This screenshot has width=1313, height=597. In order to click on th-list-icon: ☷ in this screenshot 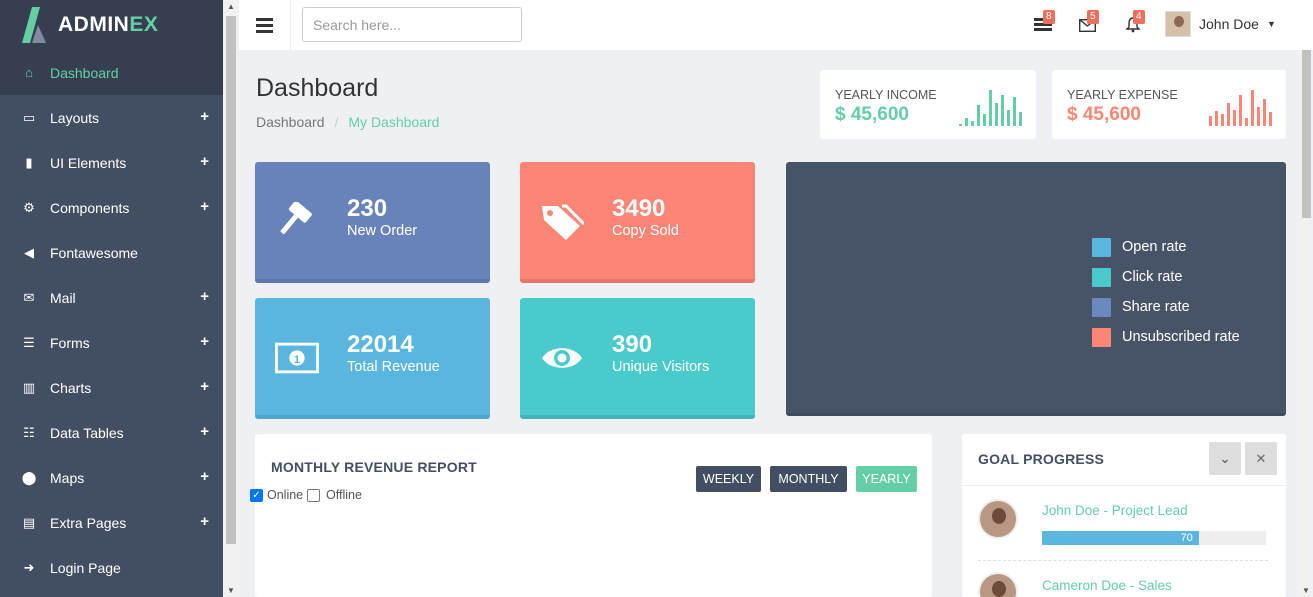, I will do `click(29, 432)`.